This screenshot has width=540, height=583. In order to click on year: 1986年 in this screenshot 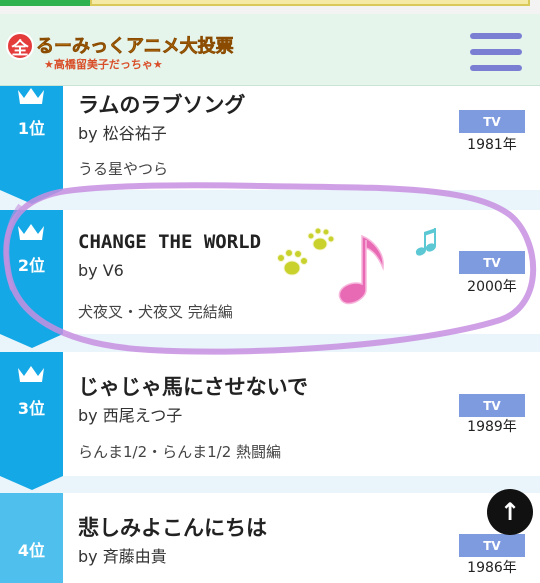, I will do `click(492, 568)`.